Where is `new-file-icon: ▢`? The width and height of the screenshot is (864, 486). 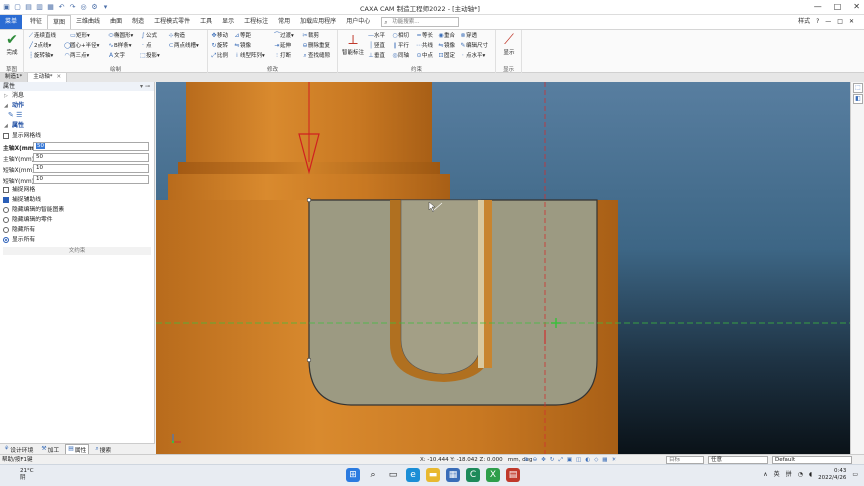
new-file-icon: ▢ is located at coordinates (17, 7).